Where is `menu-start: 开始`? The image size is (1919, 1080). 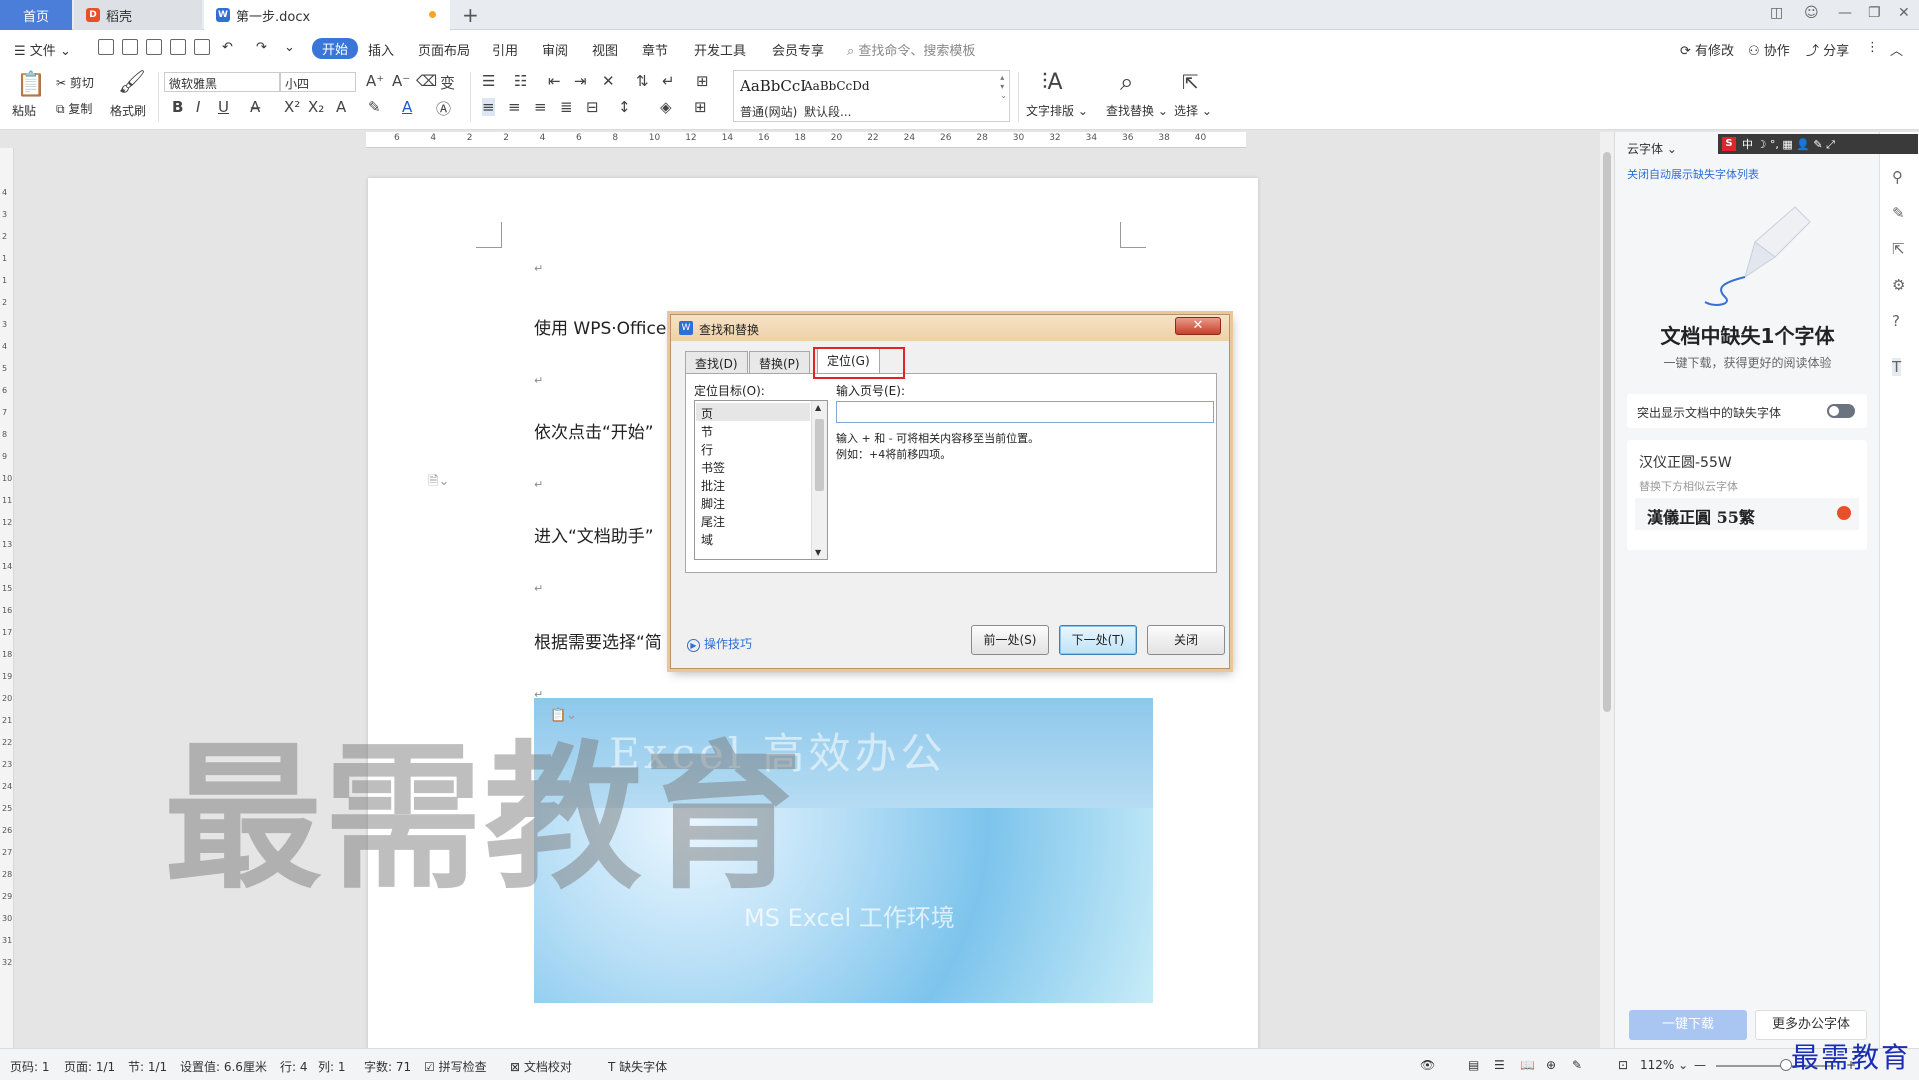
menu-start: 开始 is located at coordinates (335, 48).